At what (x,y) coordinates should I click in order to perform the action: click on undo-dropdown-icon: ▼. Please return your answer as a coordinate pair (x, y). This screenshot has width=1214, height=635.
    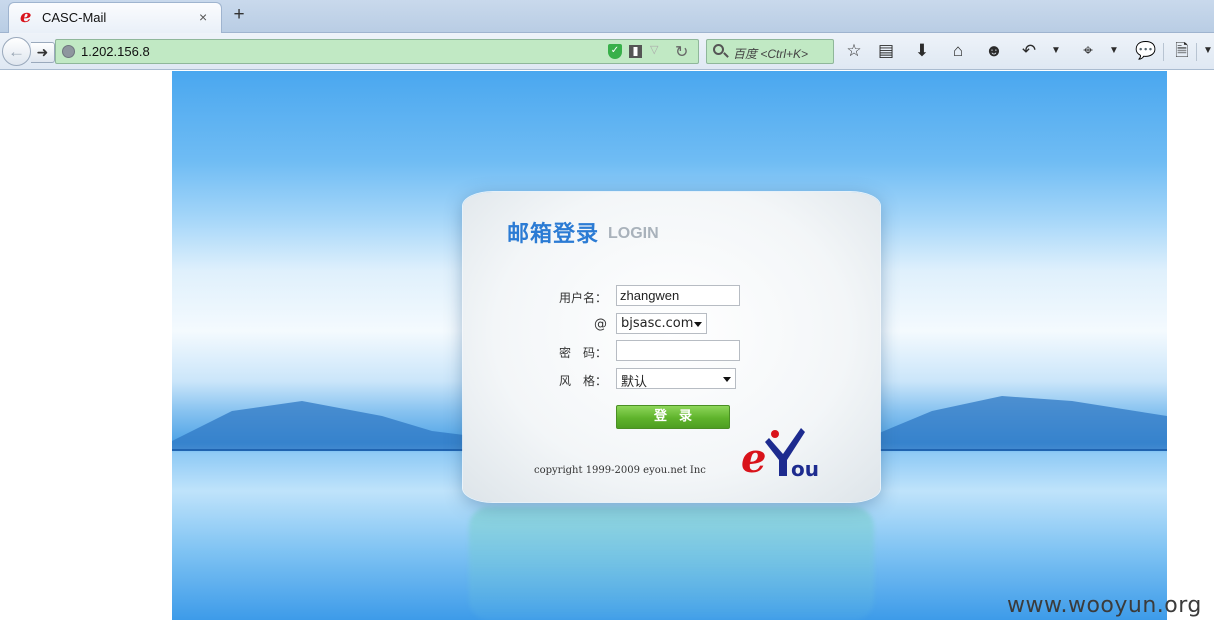
    Looking at the image, I should click on (1056, 51).